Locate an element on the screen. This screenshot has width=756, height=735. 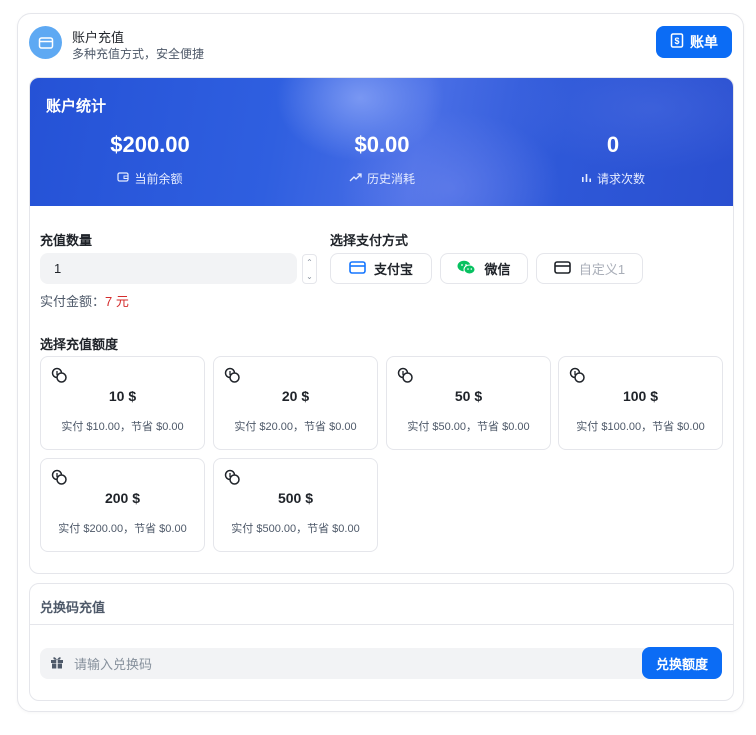
amount-value: 20 $ is located at coordinates (295, 396).